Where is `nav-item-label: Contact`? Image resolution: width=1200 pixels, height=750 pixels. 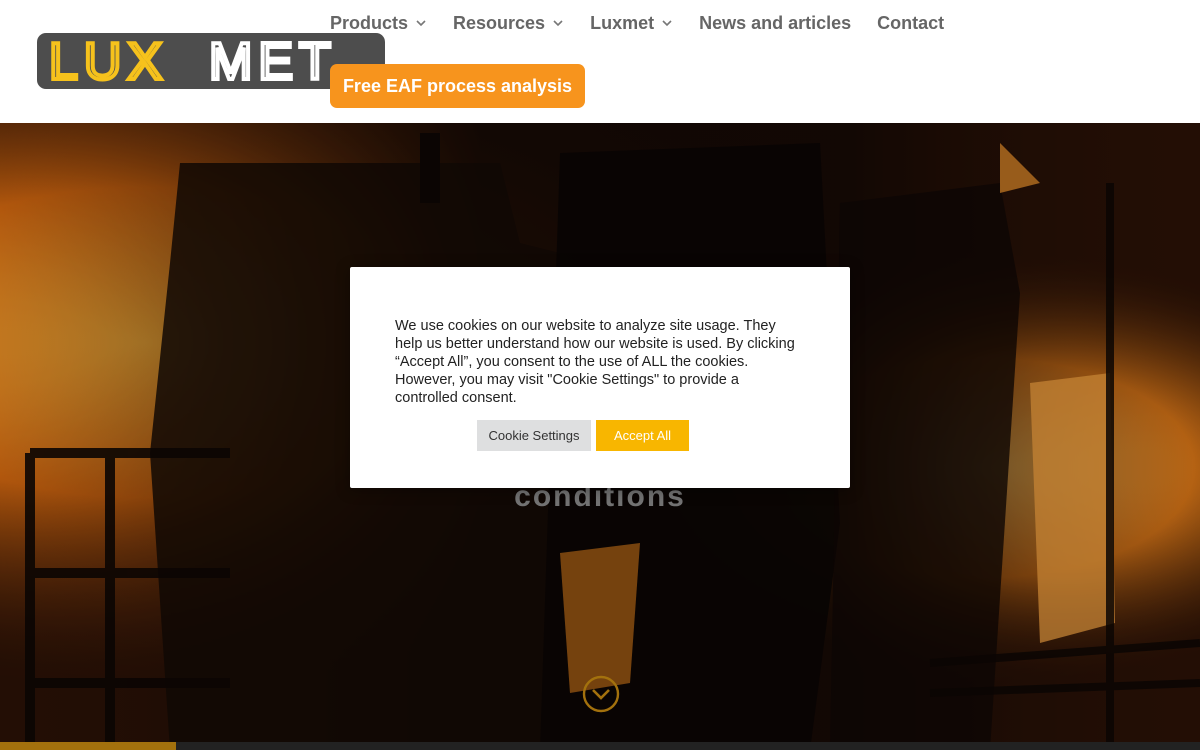 nav-item-label: Contact is located at coordinates (911, 22).